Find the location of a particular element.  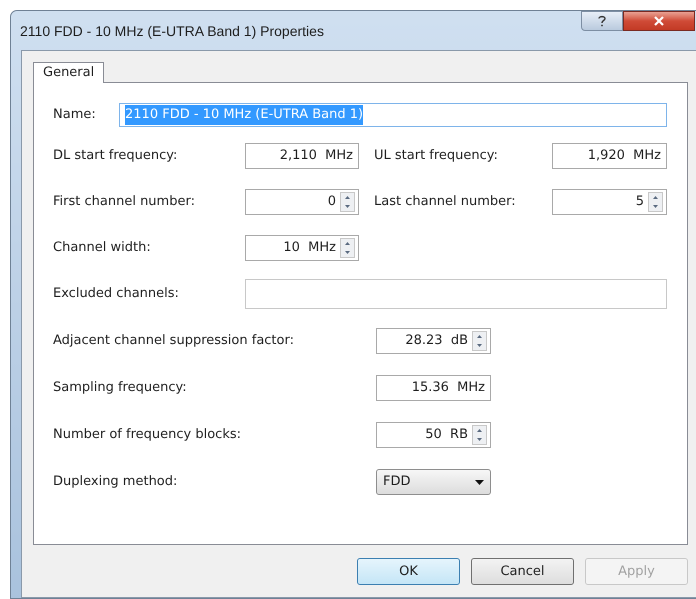

field-label: Last channel number: is located at coordinates (445, 202).